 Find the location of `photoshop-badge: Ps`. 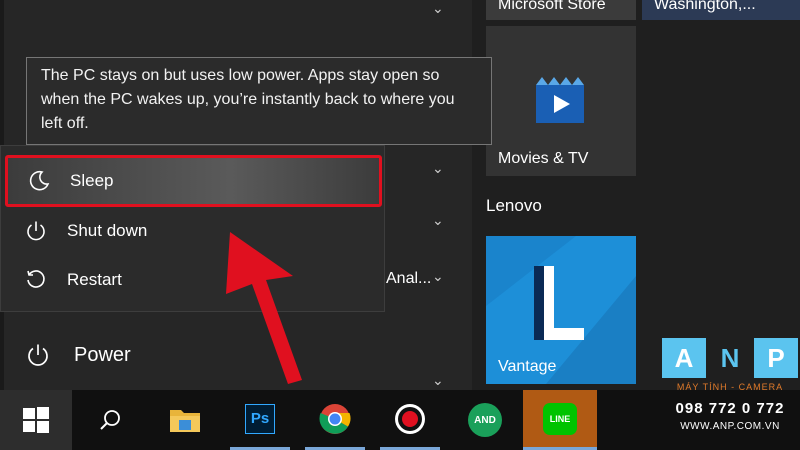

photoshop-badge: Ps is located at coordinates (260, 418).